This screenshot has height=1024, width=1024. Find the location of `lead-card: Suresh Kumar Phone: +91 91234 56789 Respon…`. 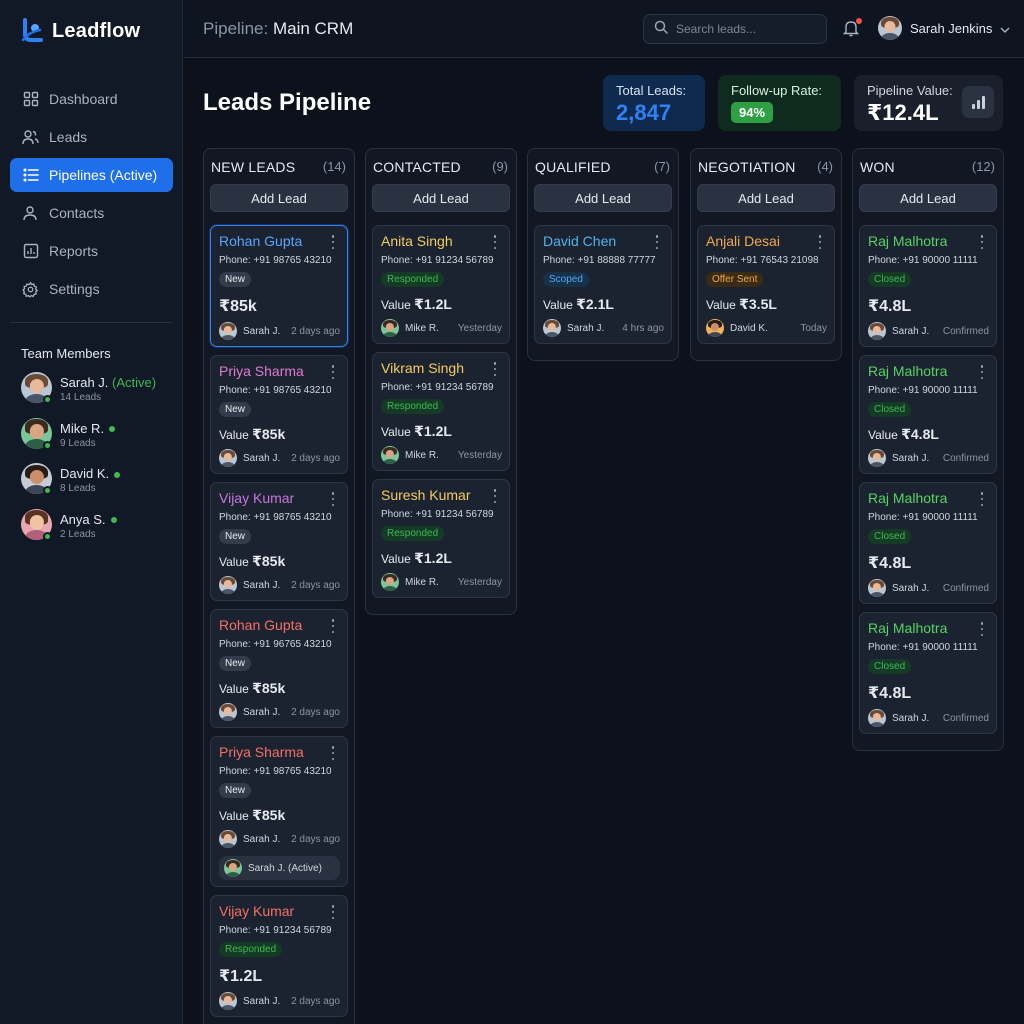

lead-card: Suresh Kumar Phone: +91 91234 56789 Respon… is located at coordinates (441, 538).